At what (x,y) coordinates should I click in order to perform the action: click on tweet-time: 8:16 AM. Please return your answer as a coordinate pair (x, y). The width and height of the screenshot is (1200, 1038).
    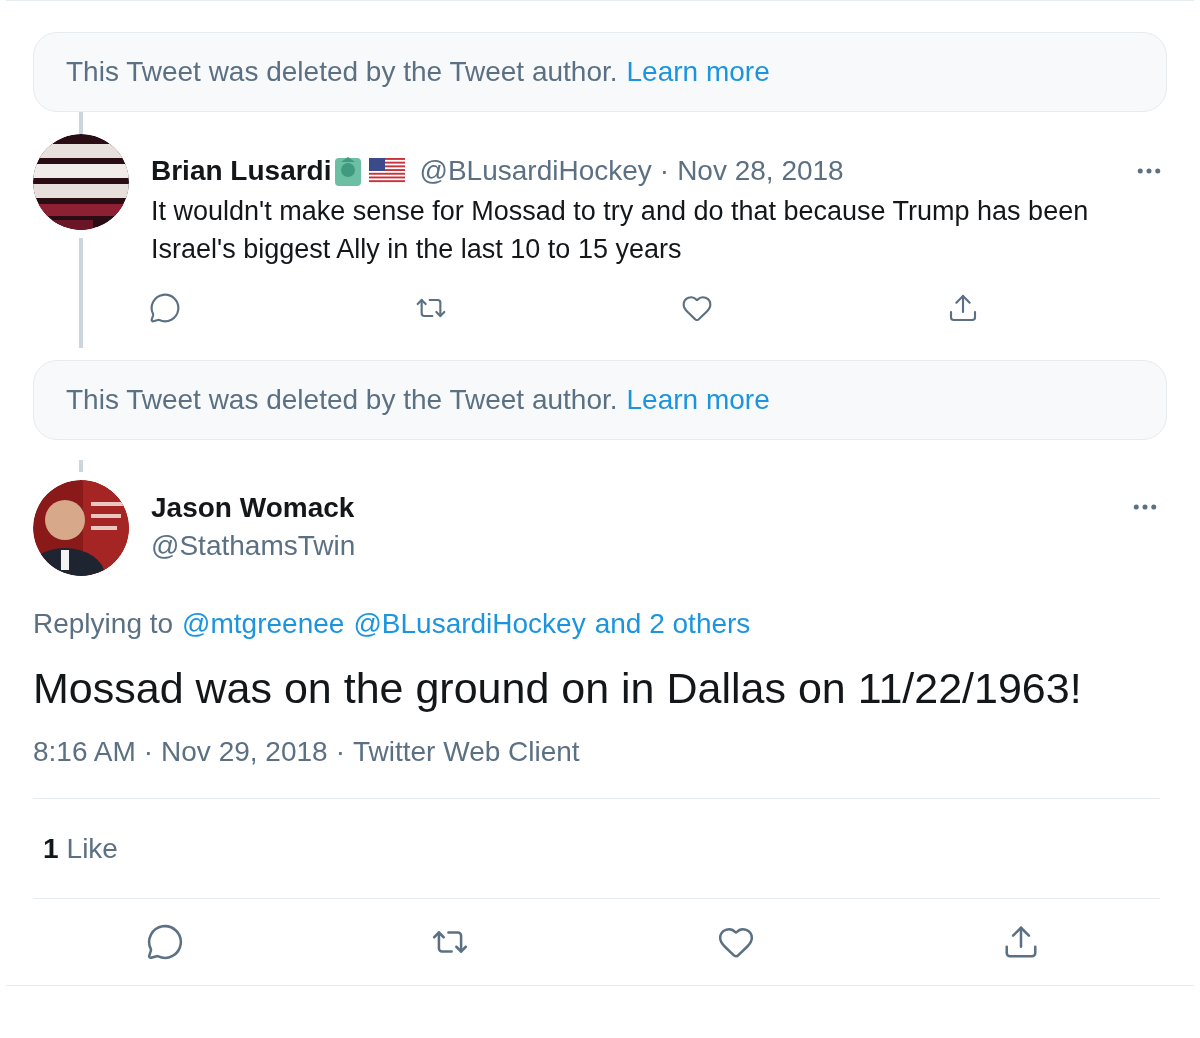
    Looking at the image, I should click on (84, 752).